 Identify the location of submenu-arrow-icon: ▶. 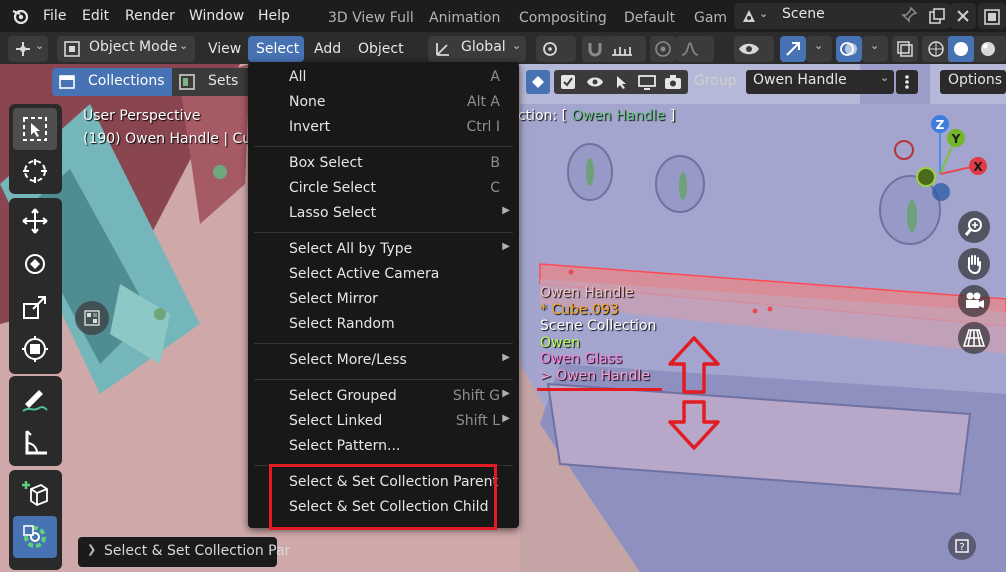
(506, 418).